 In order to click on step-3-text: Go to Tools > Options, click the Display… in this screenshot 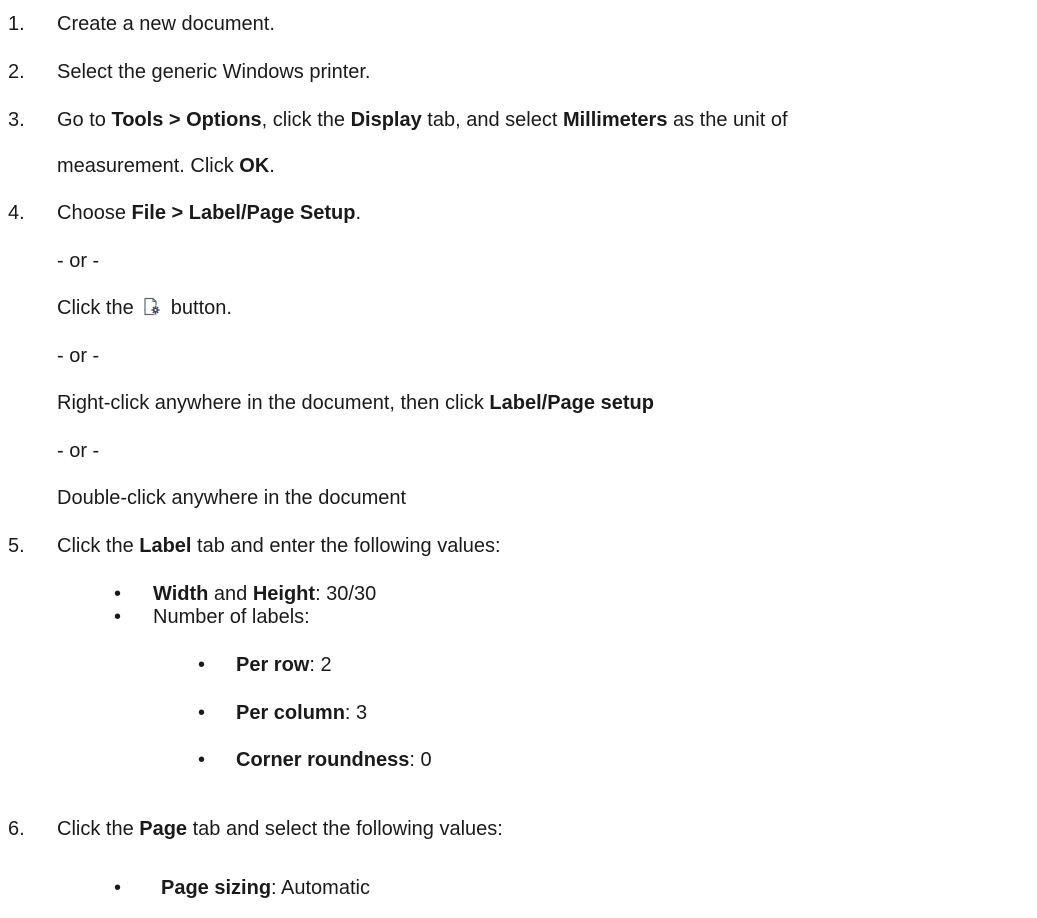, I will do `click(422, 120)`.